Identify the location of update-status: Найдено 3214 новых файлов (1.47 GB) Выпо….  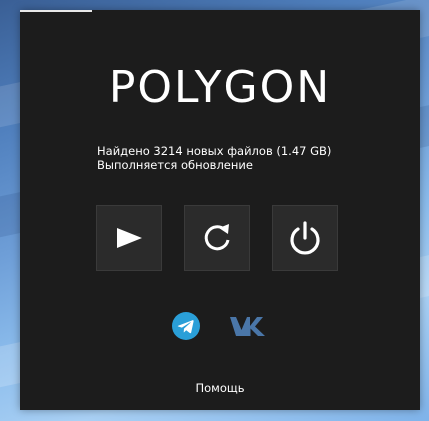
(214, 158).